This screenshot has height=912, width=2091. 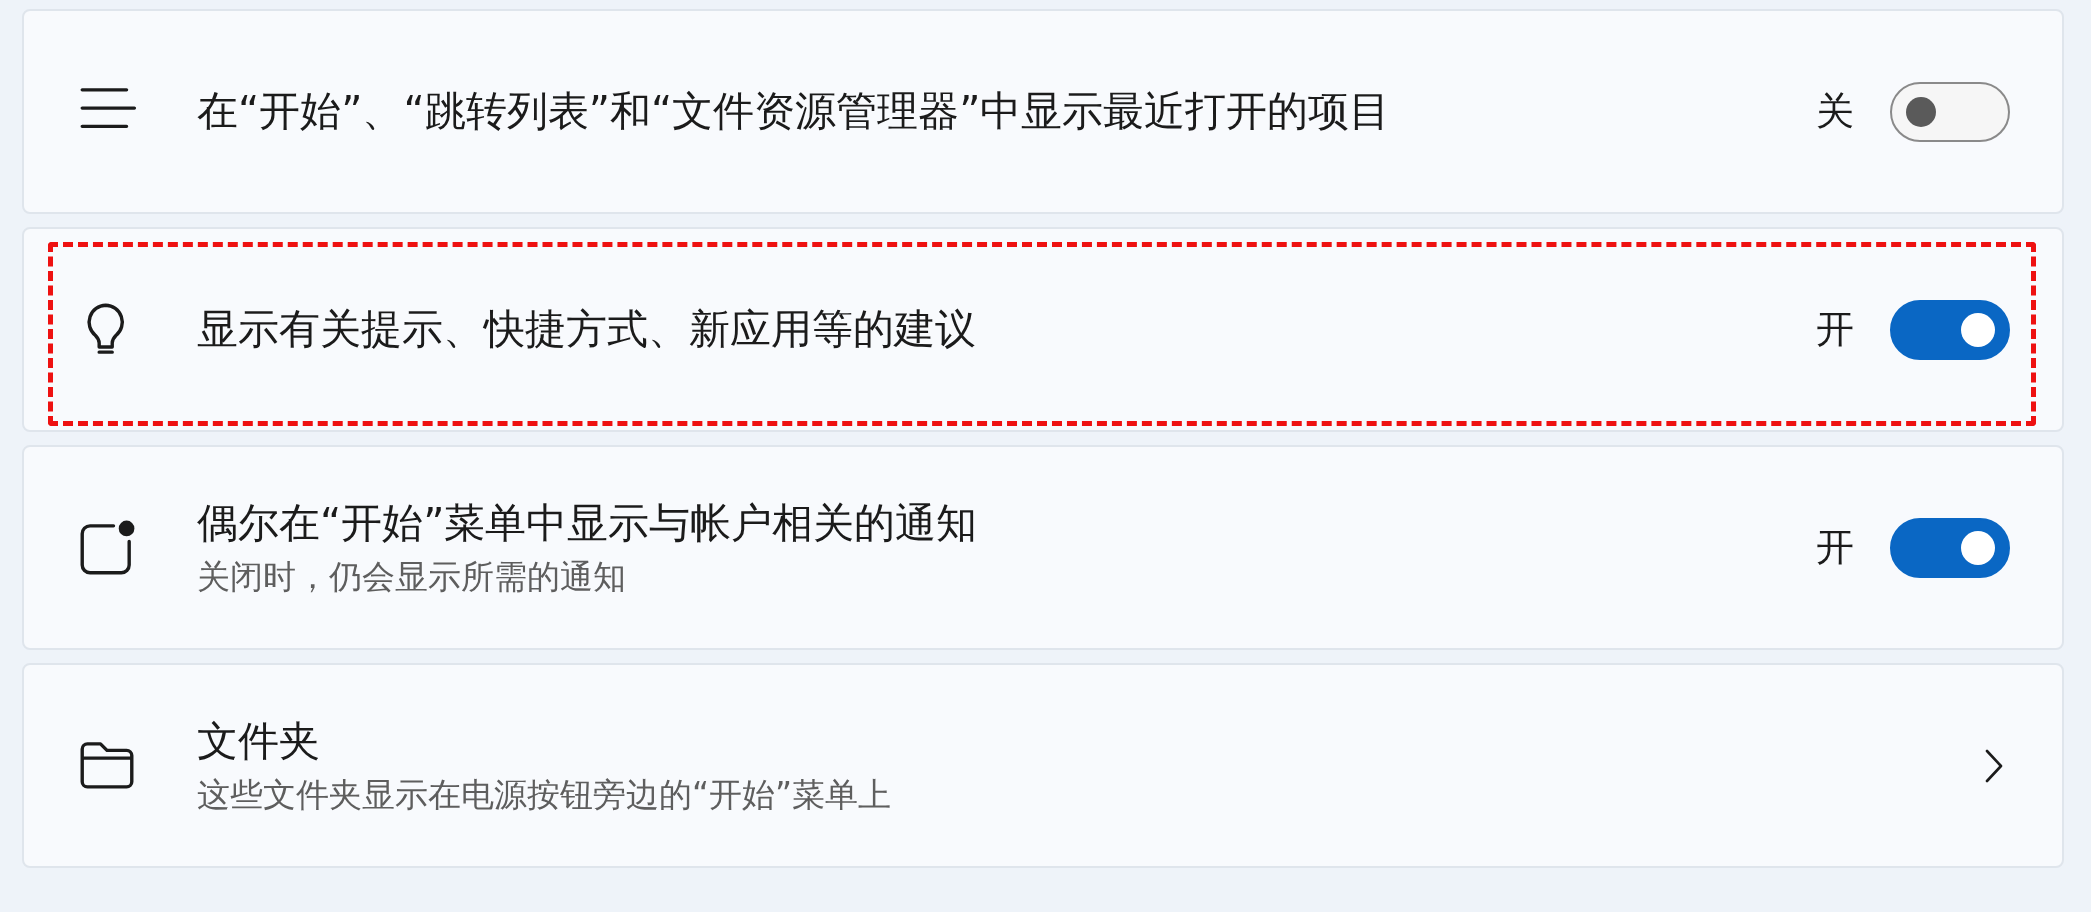 I want to click on setting-title: 在“开始”、“跳转列表”和“文件资源管理器”中显示最近打开的项目, so click(x=794, y=111).